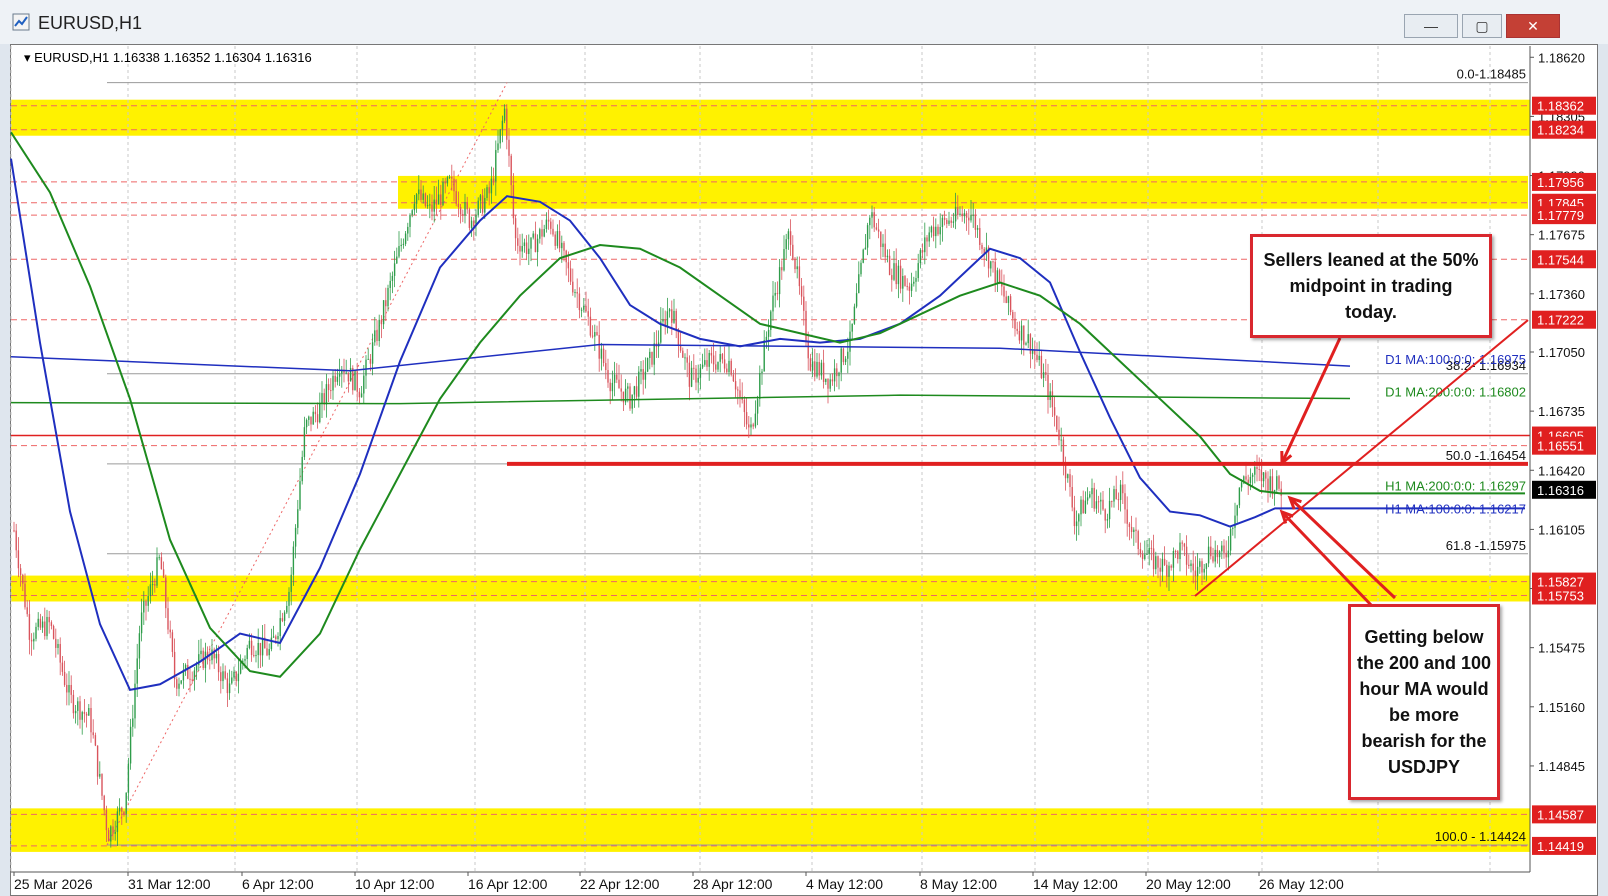 The width and height of the screenshot is (1608, 896). Describe the element at coordinates (508, 884) in the screenshot. I see `time-tick-label: 16 Apr 12:00` at that location.